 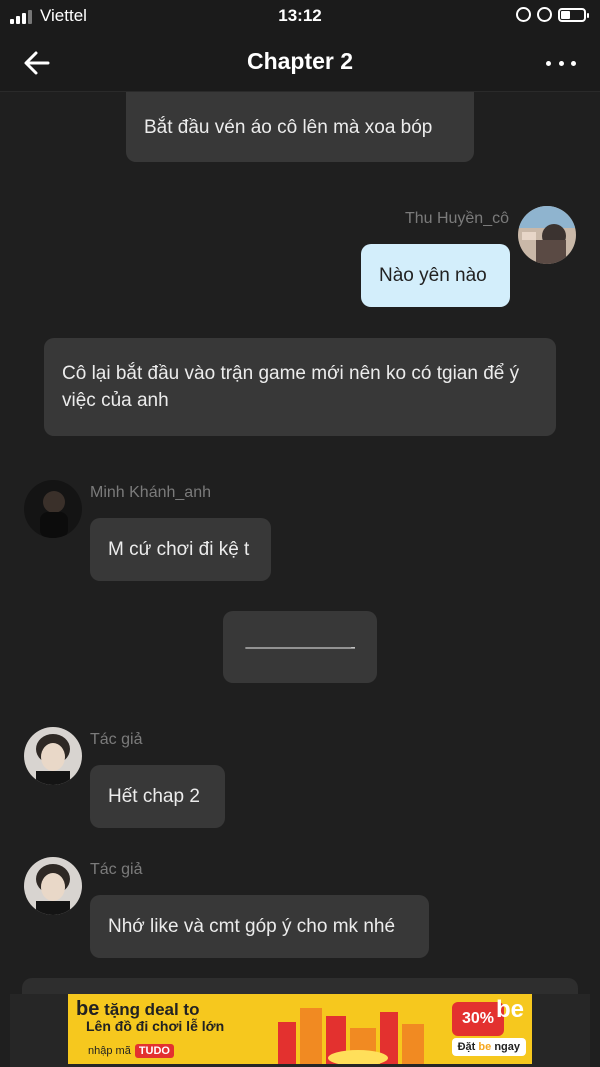 What do you see at coordinates (155, 1026) in the screenshot?
I see `ad-subheadline: Lên đồ đi chơi lễ lớn` at bounding box center [155, 1026].